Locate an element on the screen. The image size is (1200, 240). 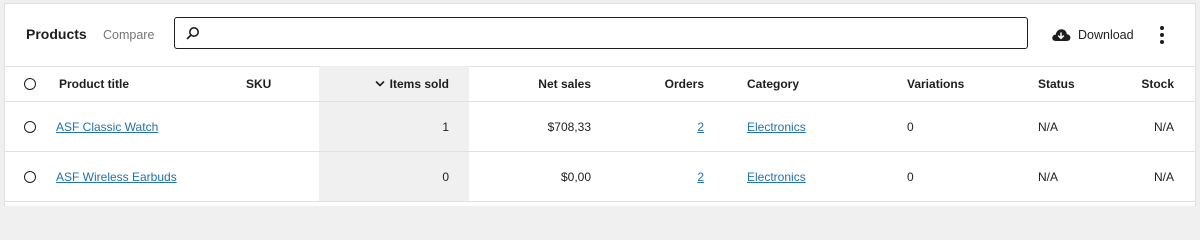
select-all-radio is located at coordinates (30, 84).